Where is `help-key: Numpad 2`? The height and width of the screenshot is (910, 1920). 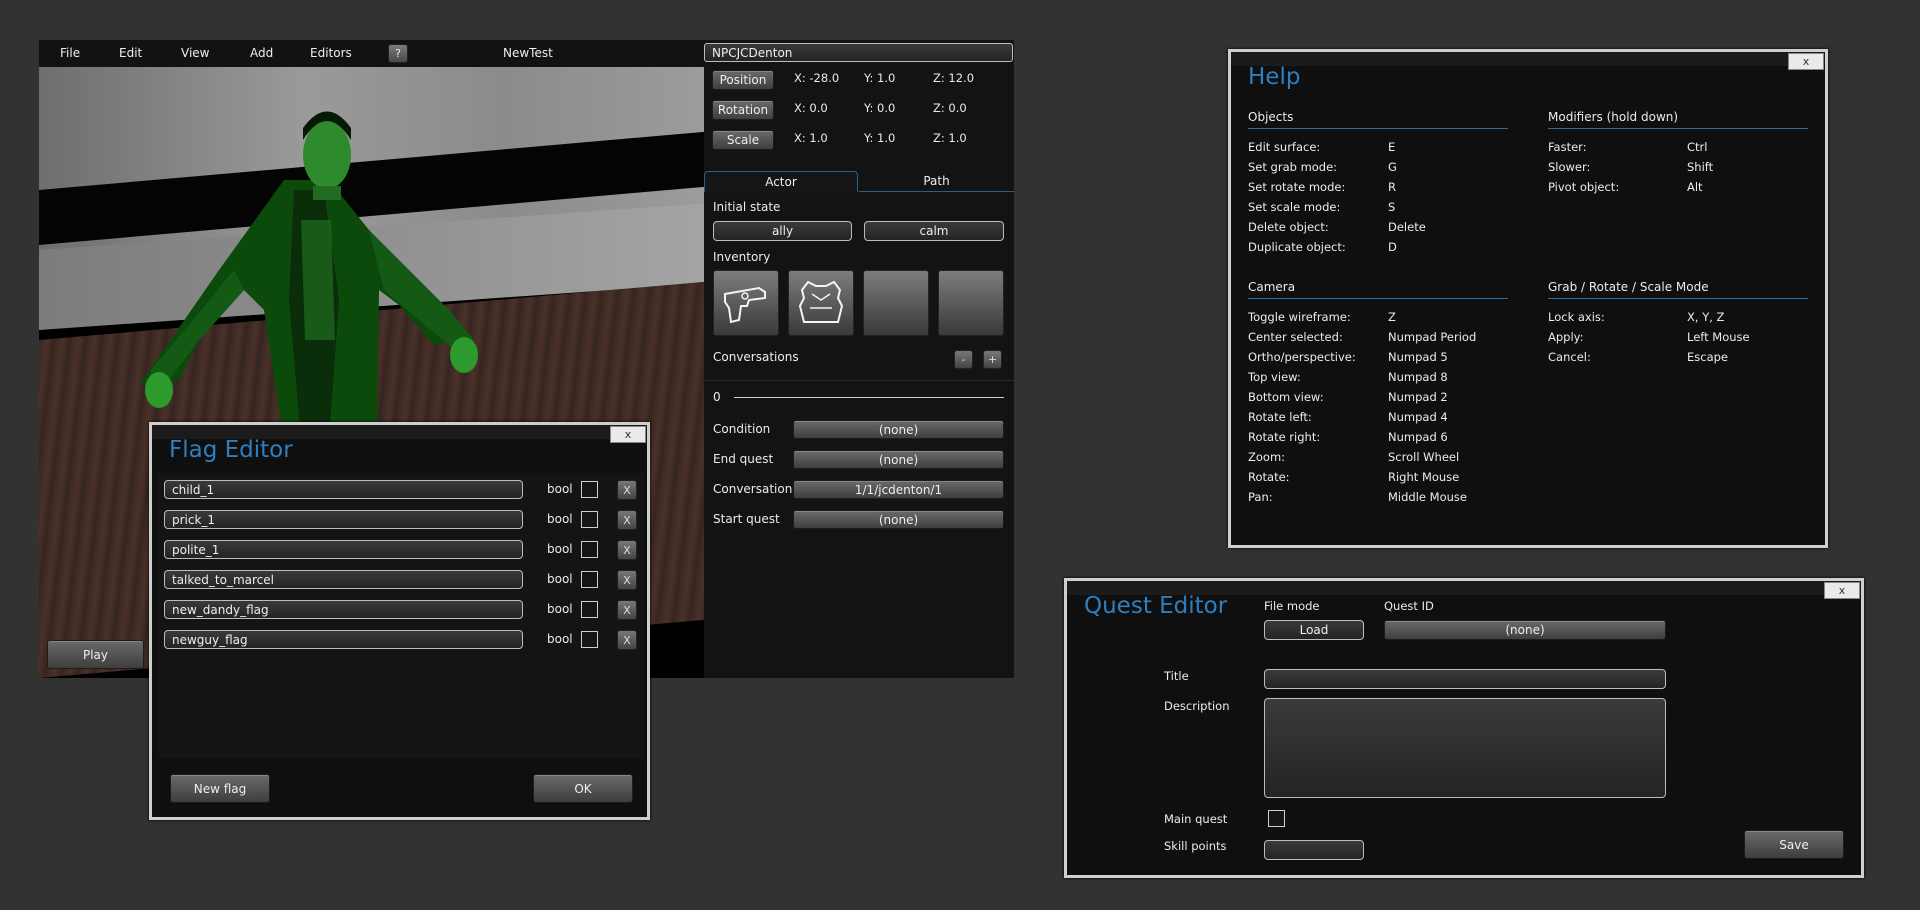
help-key: Numpad 2 is located at coordinates (1418, 397).